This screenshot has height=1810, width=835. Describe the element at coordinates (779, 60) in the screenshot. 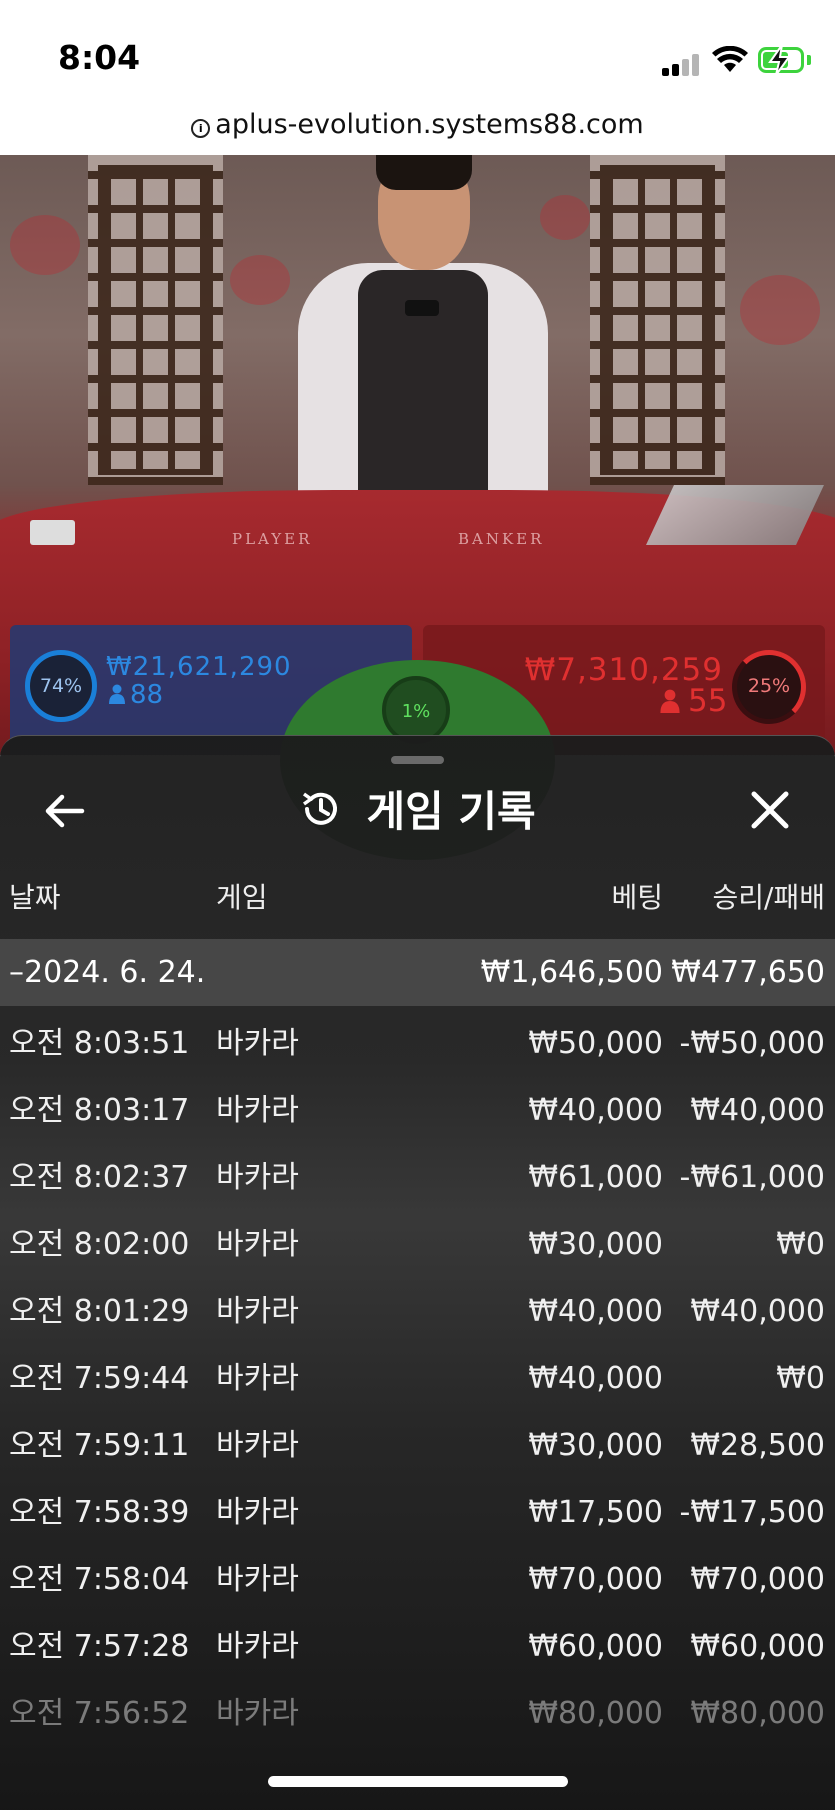

I see `charging-bolt-icon` at that location.